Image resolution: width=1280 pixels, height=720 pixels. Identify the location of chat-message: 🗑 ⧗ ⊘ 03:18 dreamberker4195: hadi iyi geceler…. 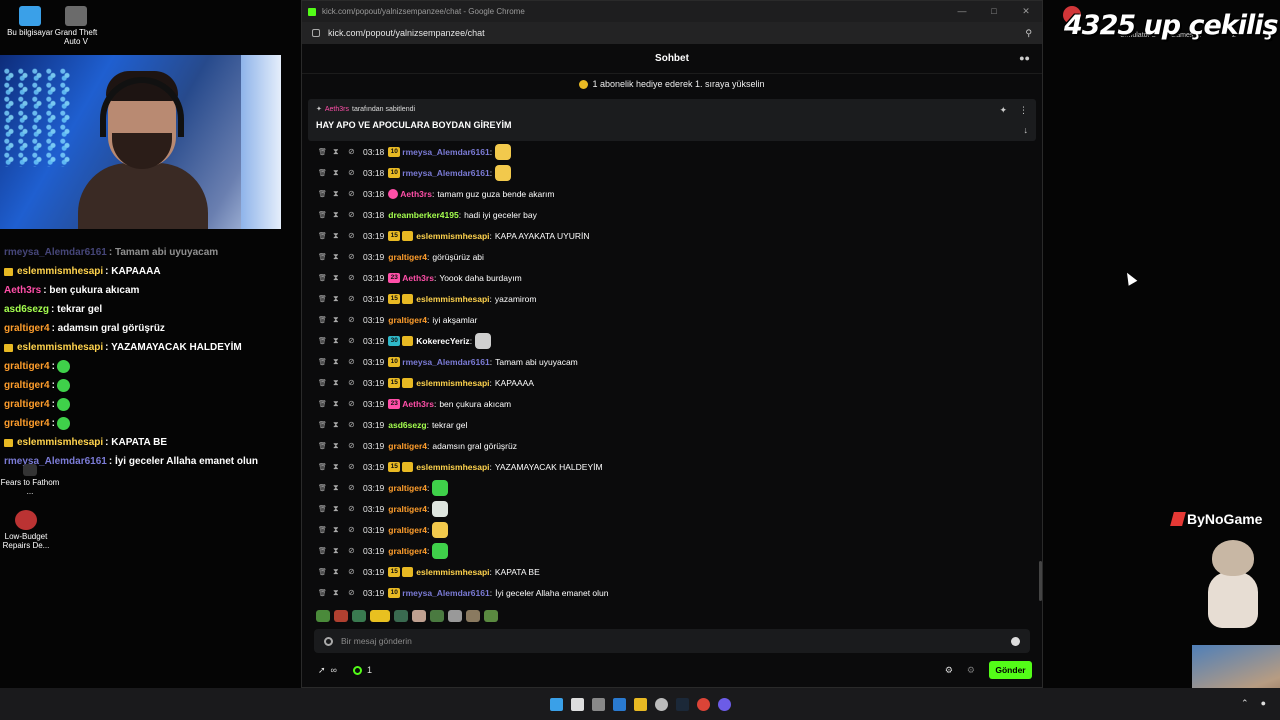
(672, 214).